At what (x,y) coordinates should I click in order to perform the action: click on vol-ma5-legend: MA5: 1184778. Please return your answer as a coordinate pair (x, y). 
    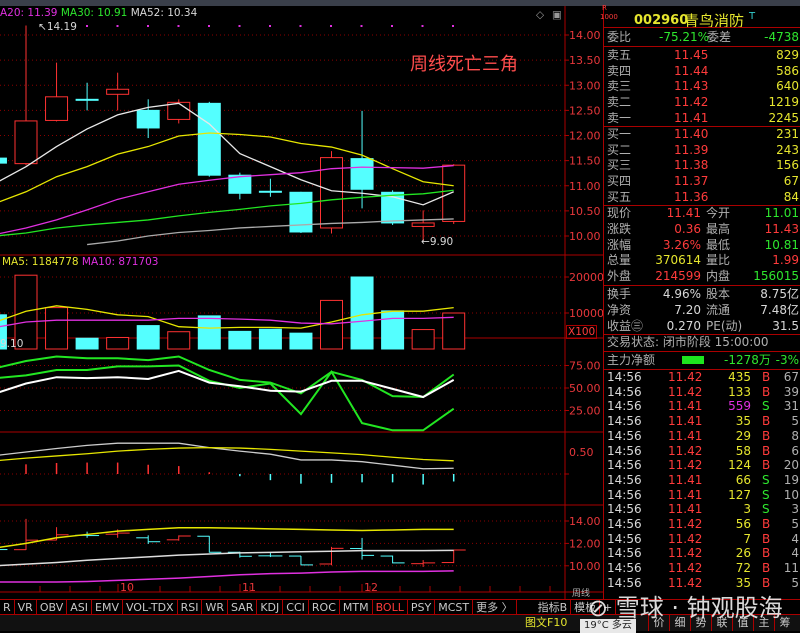
    Looking at the image, I should click on (40, 262).